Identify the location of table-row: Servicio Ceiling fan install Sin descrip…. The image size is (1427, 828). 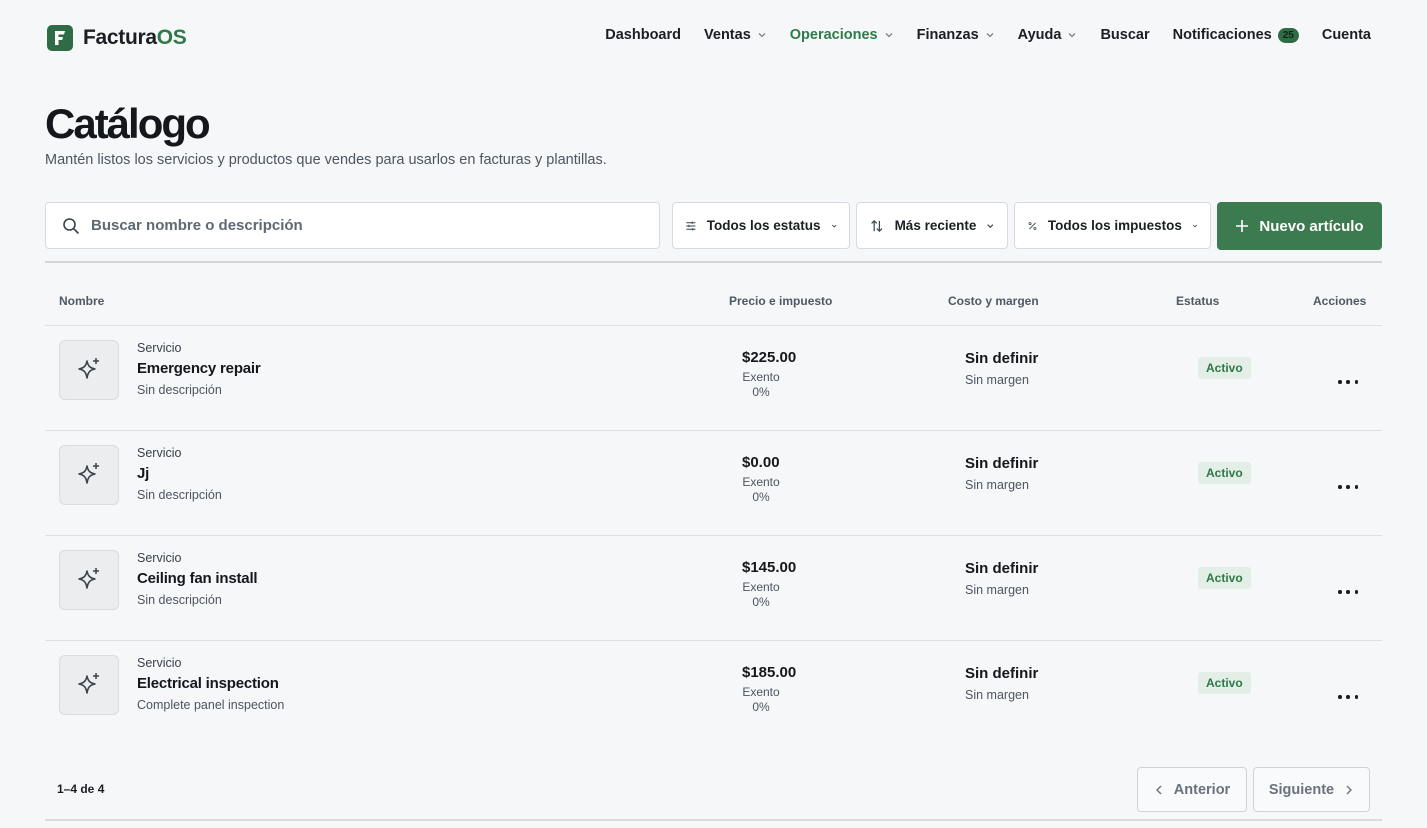
(713, 588).